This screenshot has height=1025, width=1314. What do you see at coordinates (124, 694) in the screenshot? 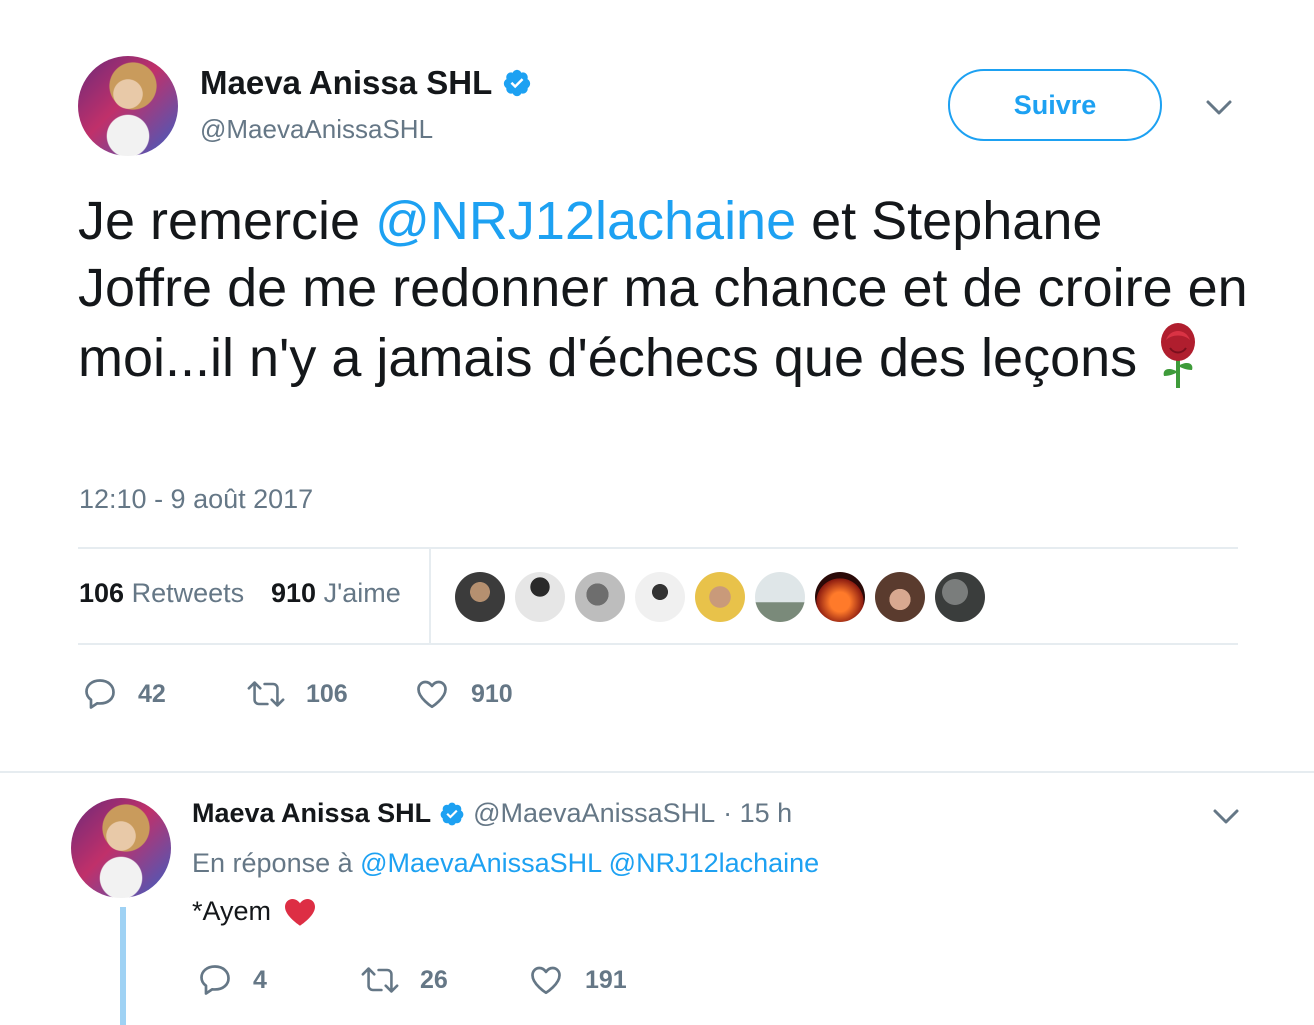
I see `reply-action: 42` at bounding box center [124, 694].